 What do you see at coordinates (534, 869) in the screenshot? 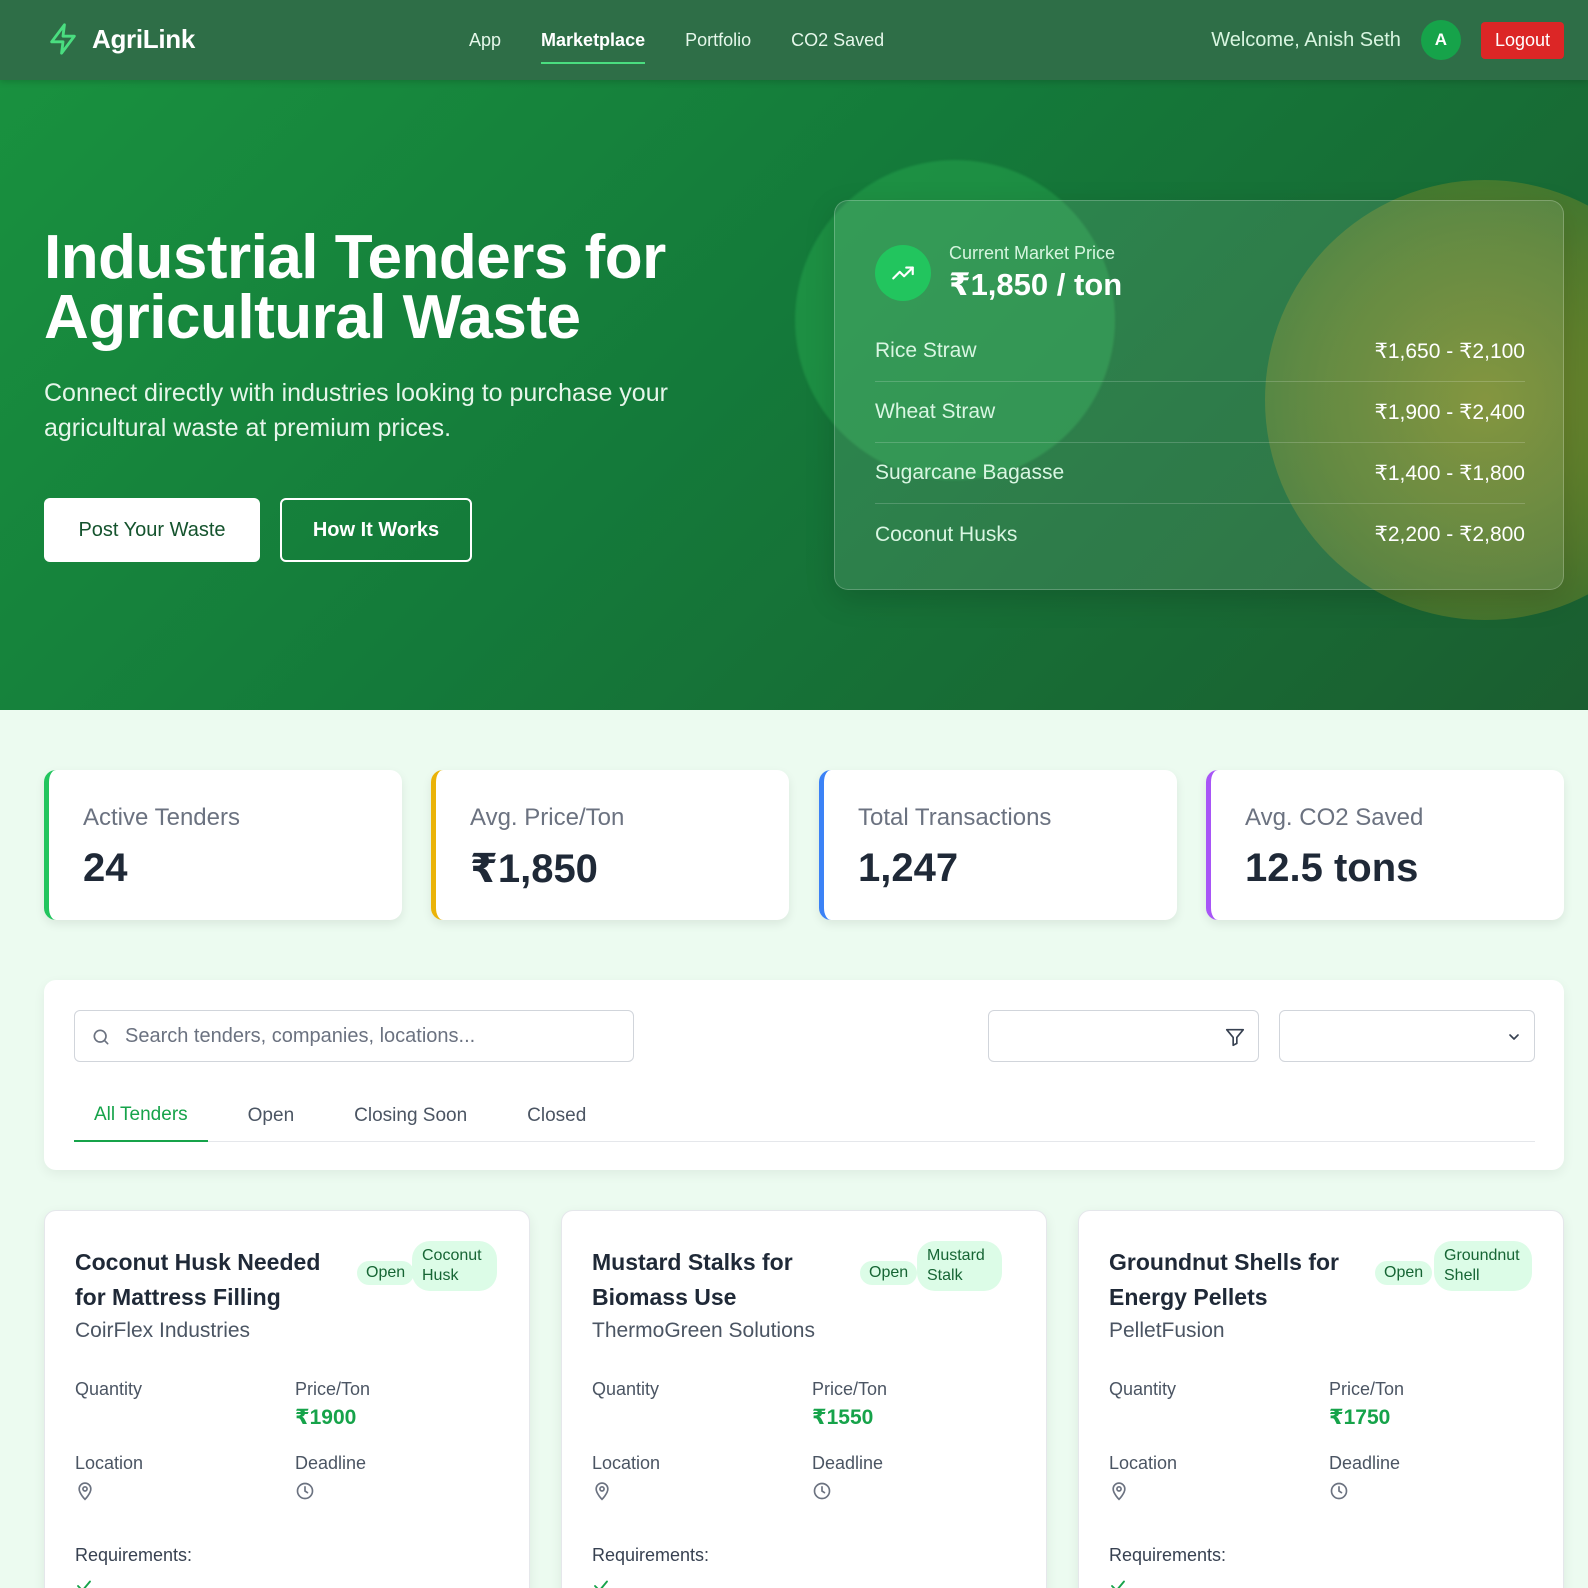
I see `stat-value: ₹1,850` at bounding box center [534, 869].